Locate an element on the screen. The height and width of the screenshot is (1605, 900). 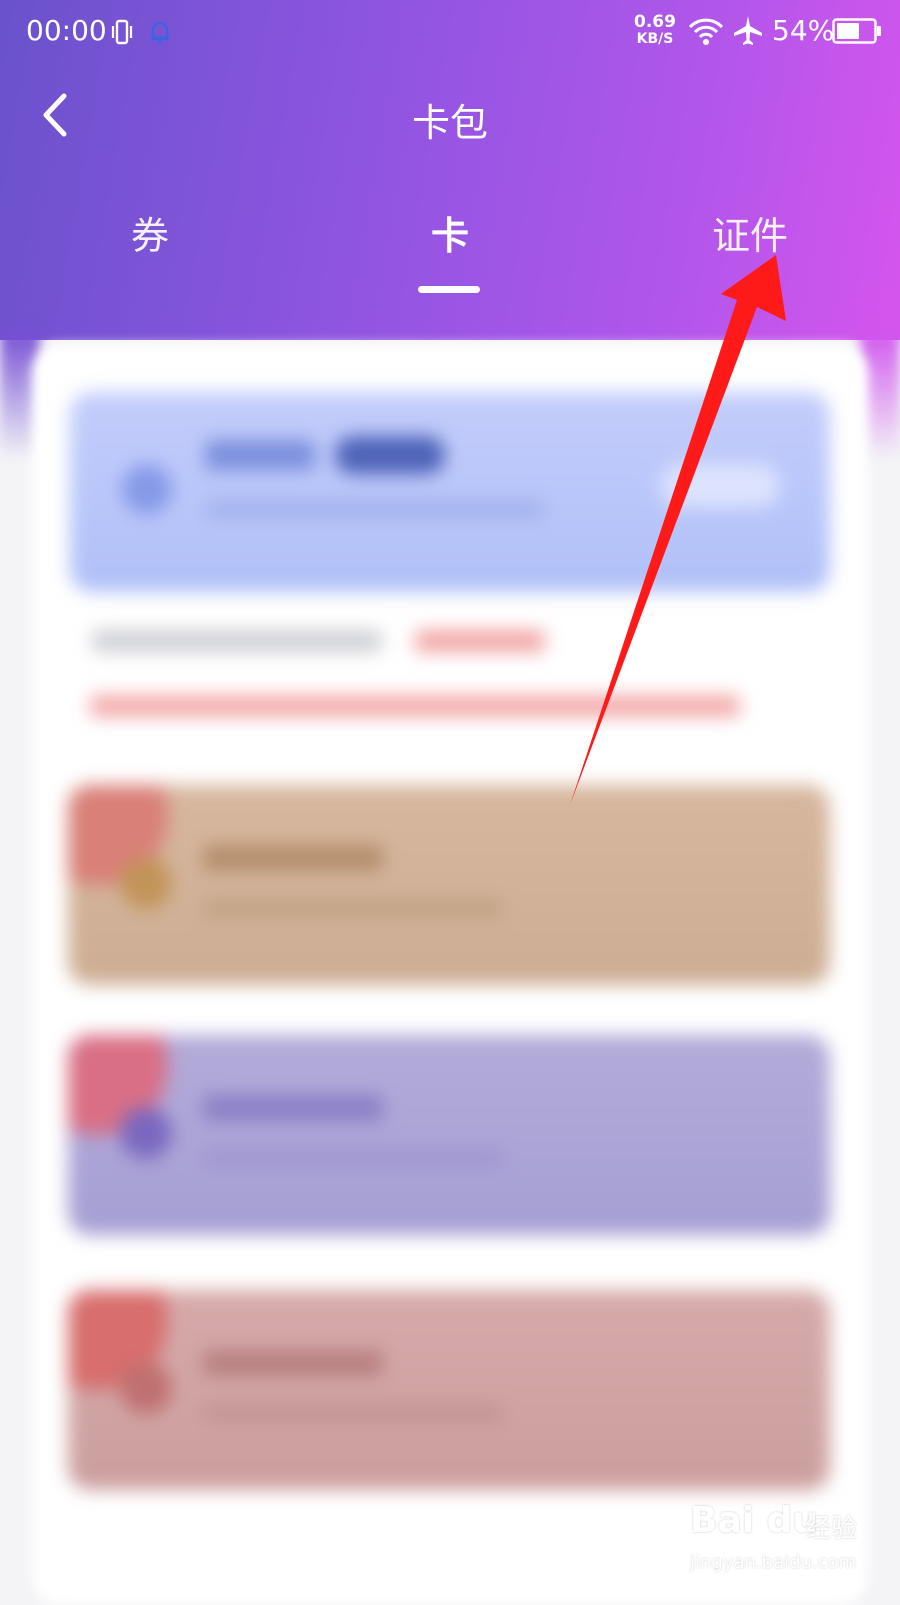
info-text-placeholder is located at coordinates (237, 641).